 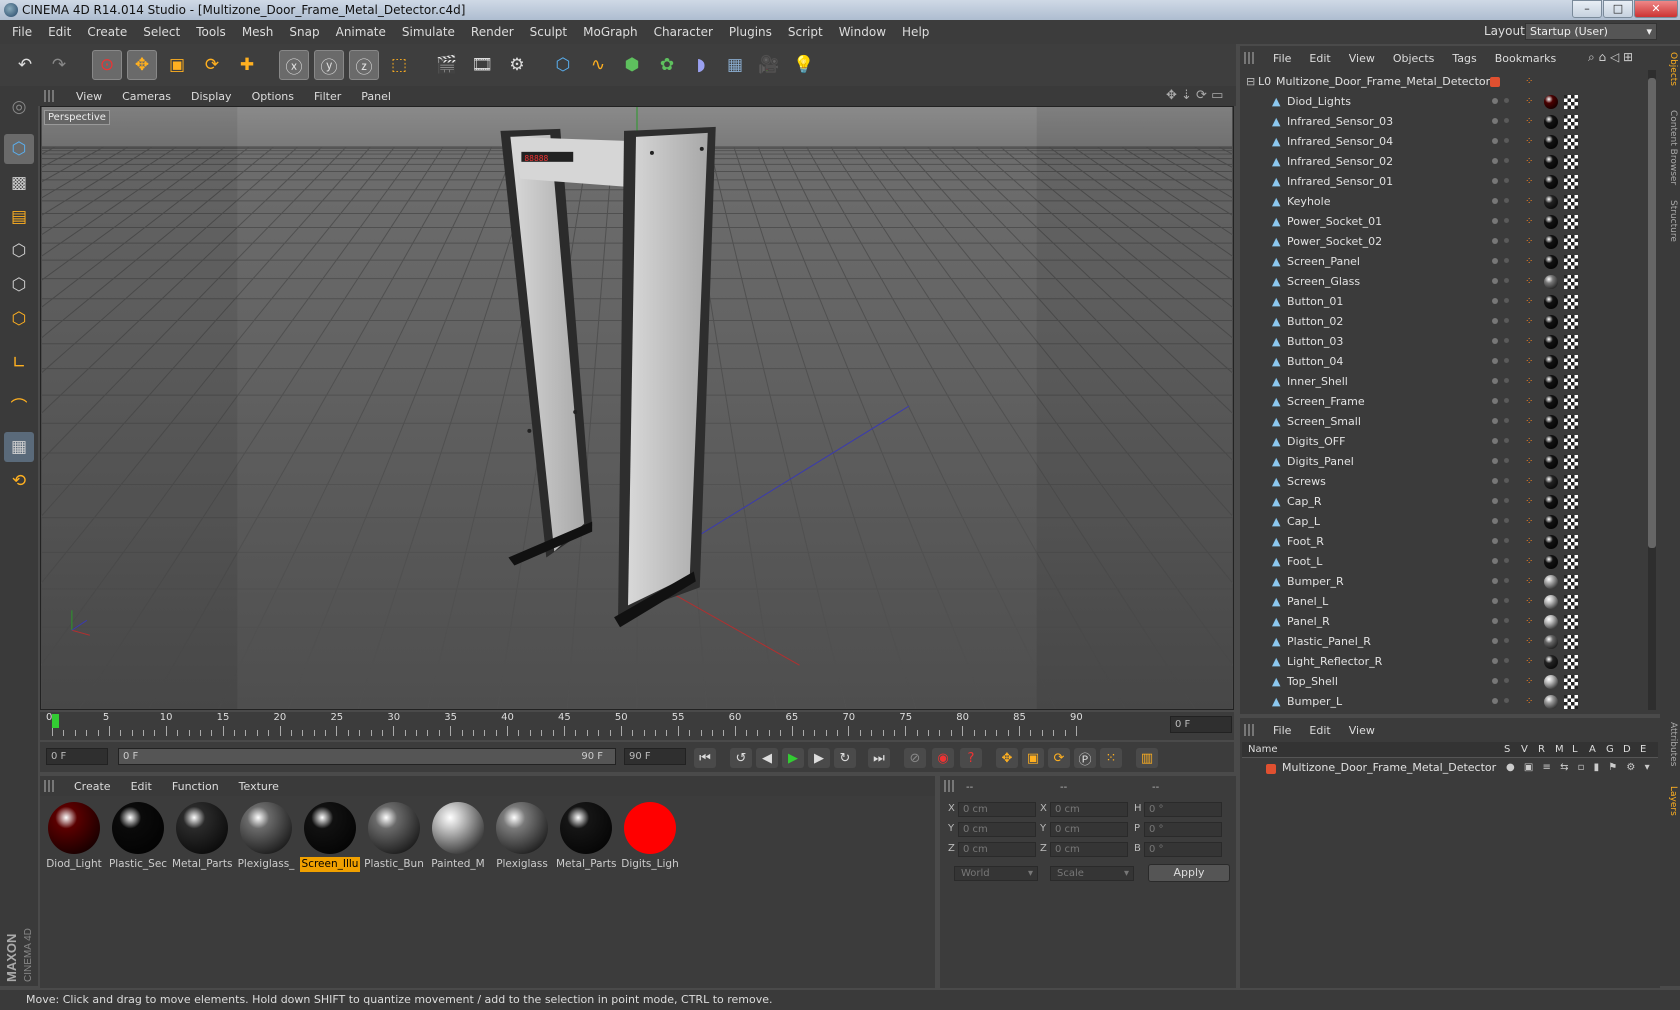 I want to click on object-row: ▲ Infrared_Sensor_02 ⁘, so click(x=1446, y=162).